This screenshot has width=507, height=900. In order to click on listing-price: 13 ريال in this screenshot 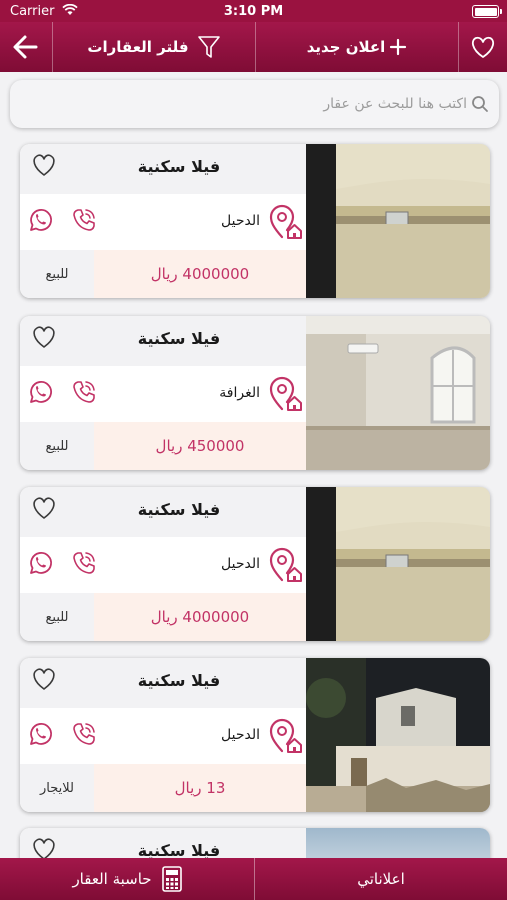, I will do `click(200, 788)`.